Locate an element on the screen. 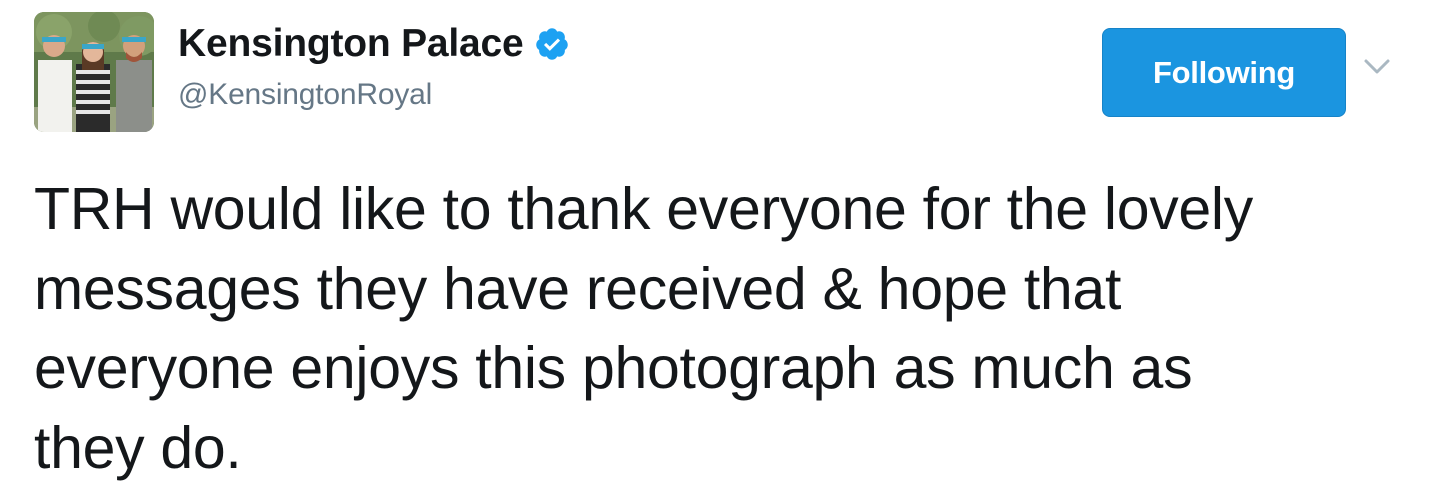 This screenshot has width=1440, height=496. verified-badge-icon is located at coordinates (552, 44).